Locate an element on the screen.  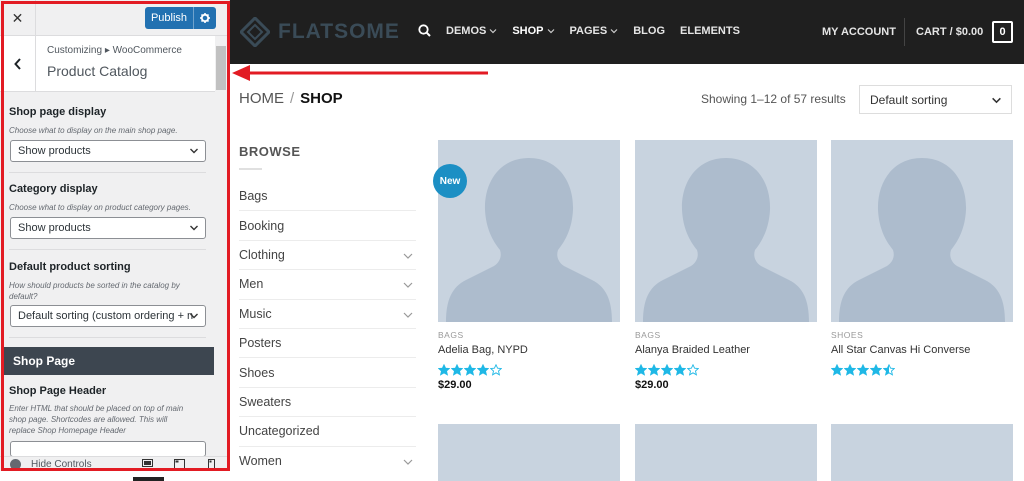
category-link: Sweaters is located at coordinates (327, 403).